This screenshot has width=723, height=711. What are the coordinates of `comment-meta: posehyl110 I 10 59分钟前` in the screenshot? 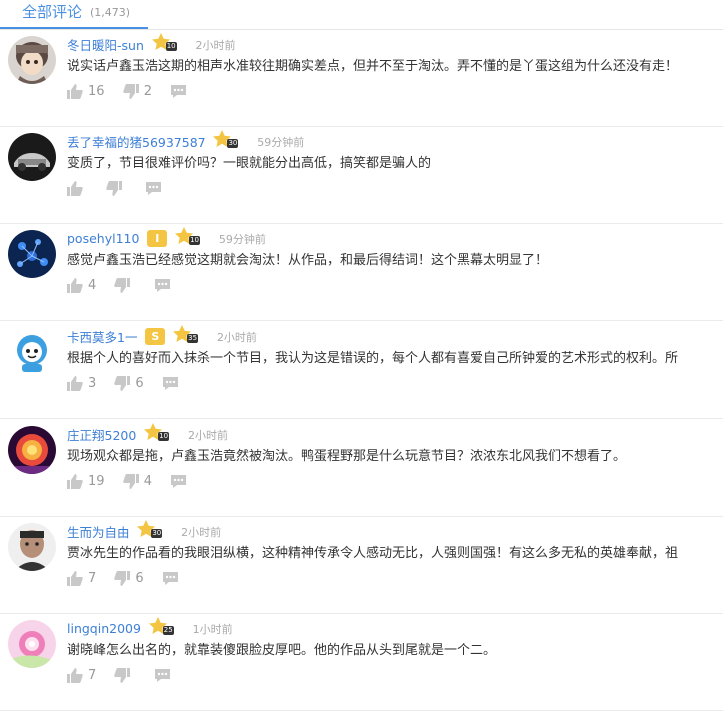 It's located at (166, 237).